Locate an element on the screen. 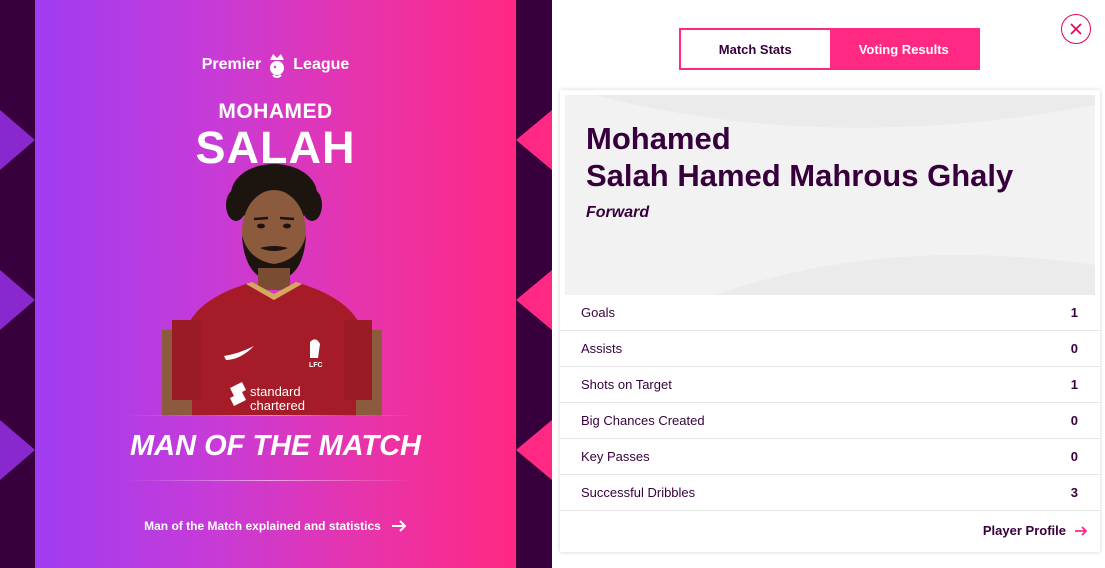 The image size is (1105, 568). stat-row-successful-dribbles: Successful Dribbles 3 is located at coordinates (830, 493).